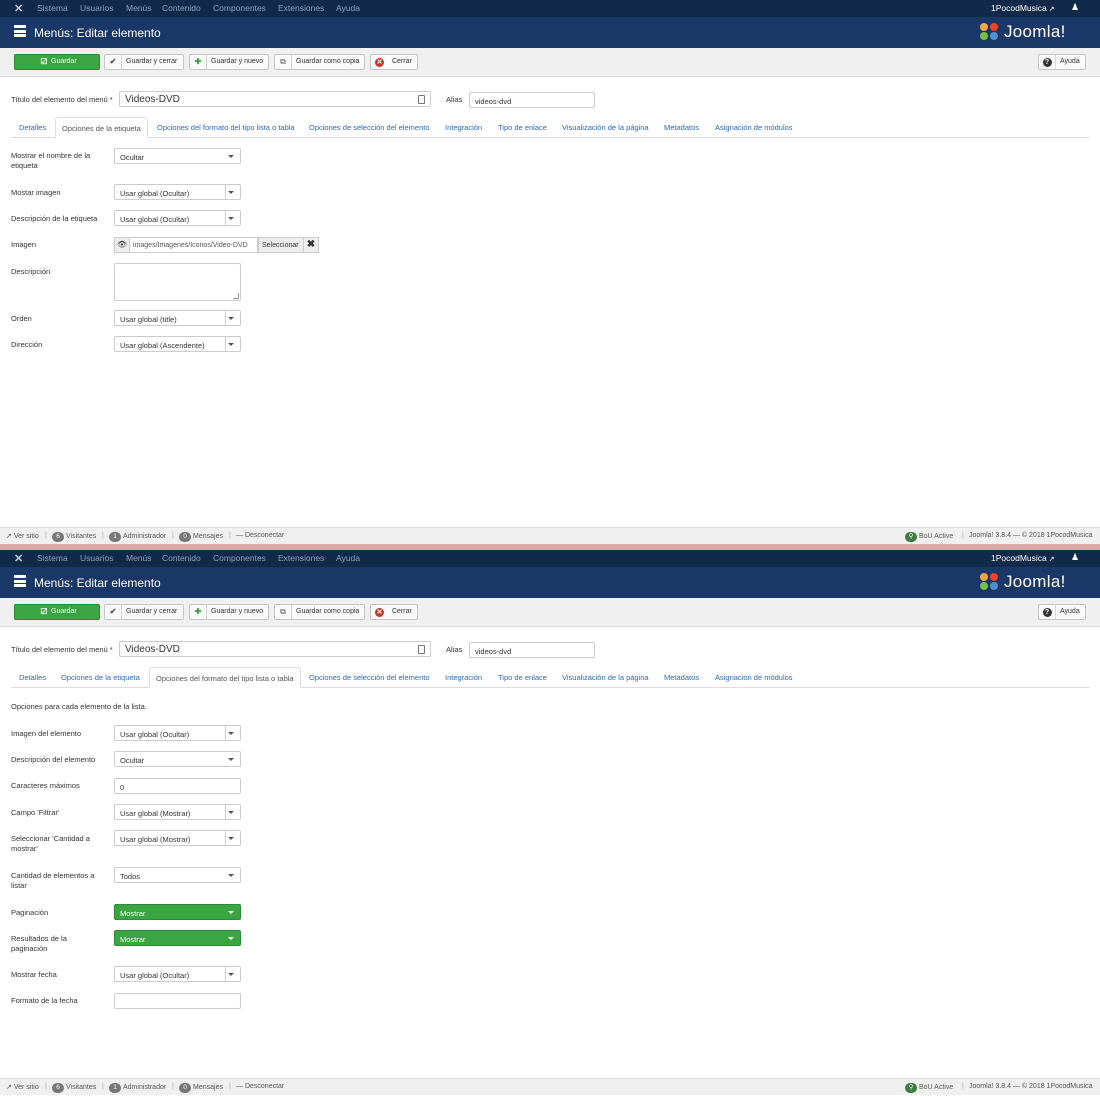 Image resolution: width=1100 pixels, height=1096 pixels. I want to click on max-chars-label: Caracteres máximos, so click(45, 785).